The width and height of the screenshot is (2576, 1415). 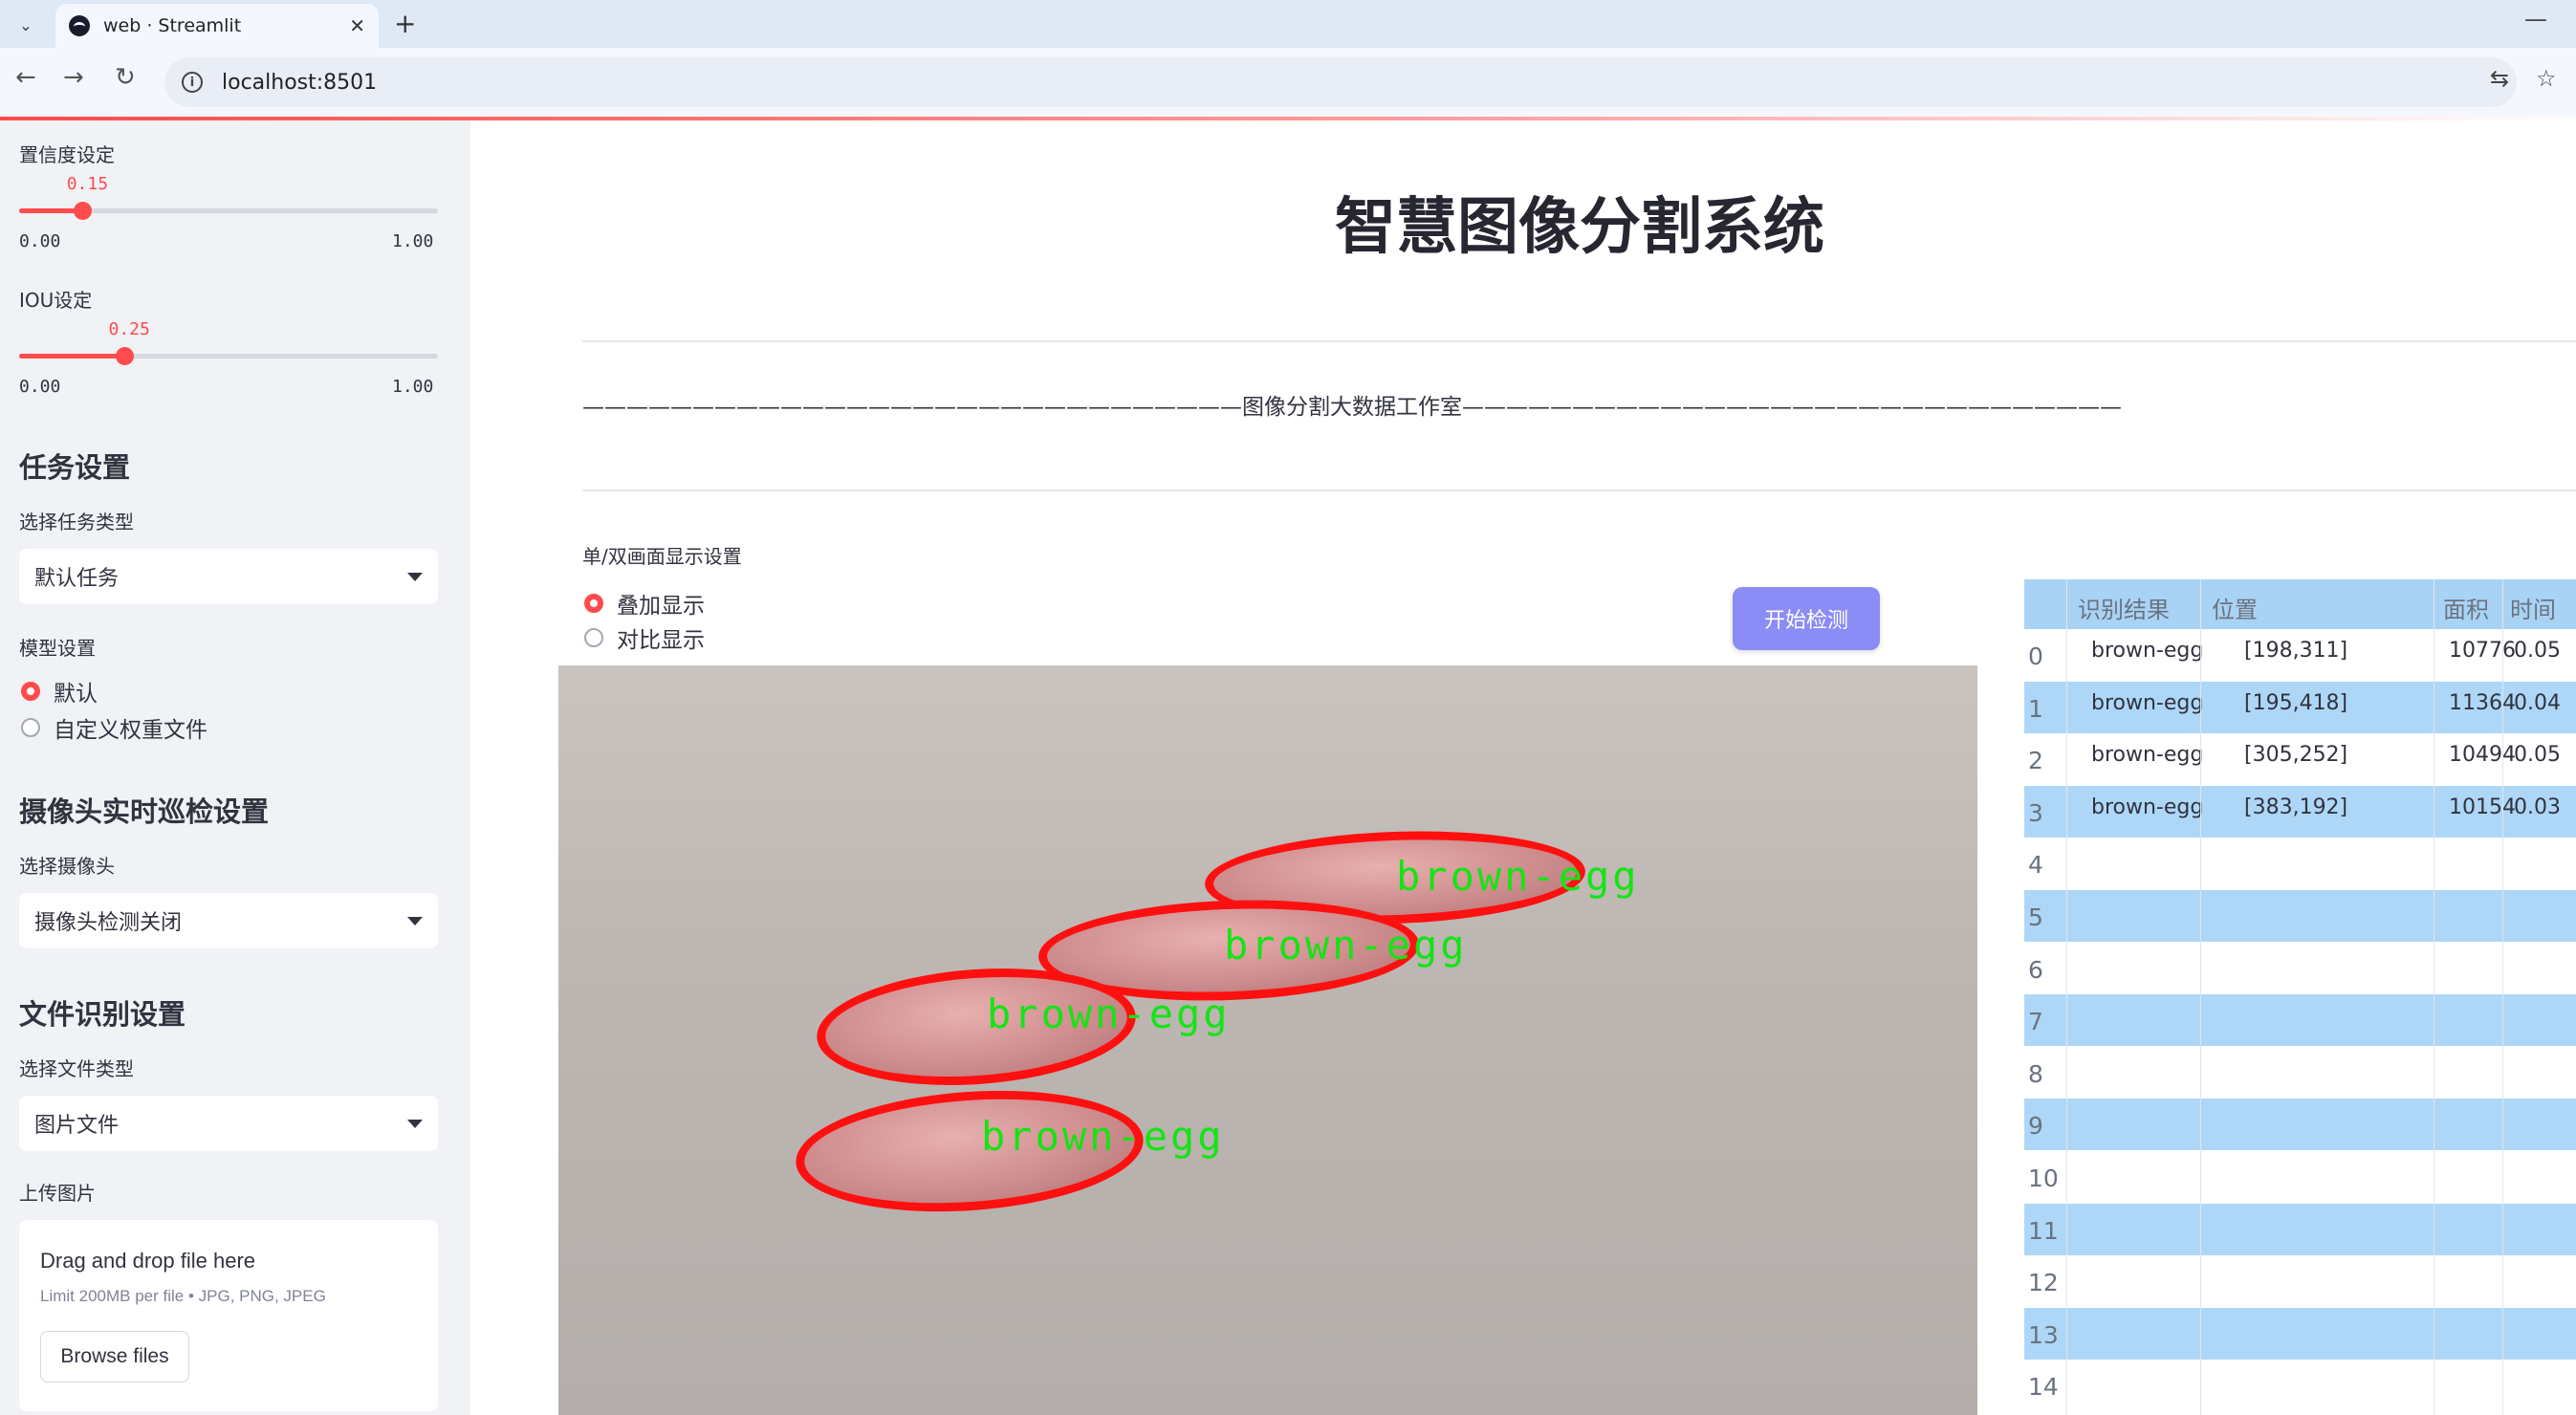 I want to click on display-mode-label: 单/双画面显示设置, so click(x=662, y=556).